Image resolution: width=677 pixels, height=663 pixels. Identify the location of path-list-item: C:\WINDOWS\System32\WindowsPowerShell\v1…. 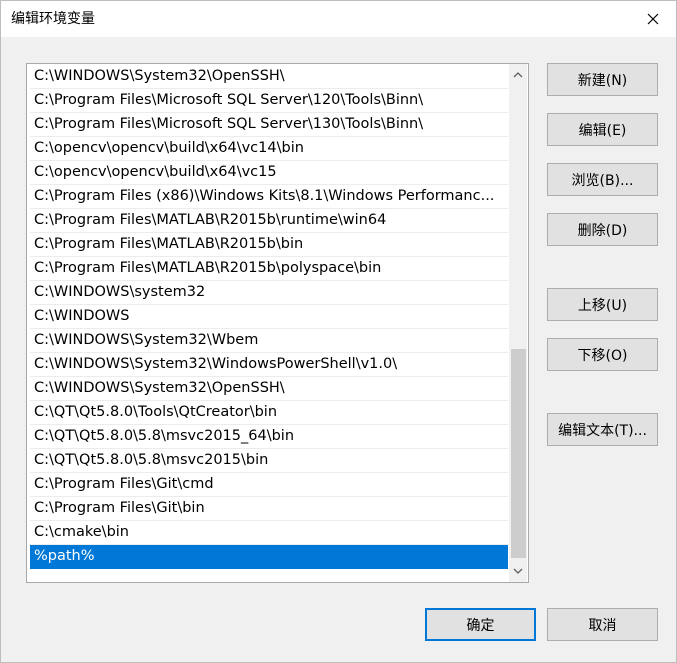
(269, 365).